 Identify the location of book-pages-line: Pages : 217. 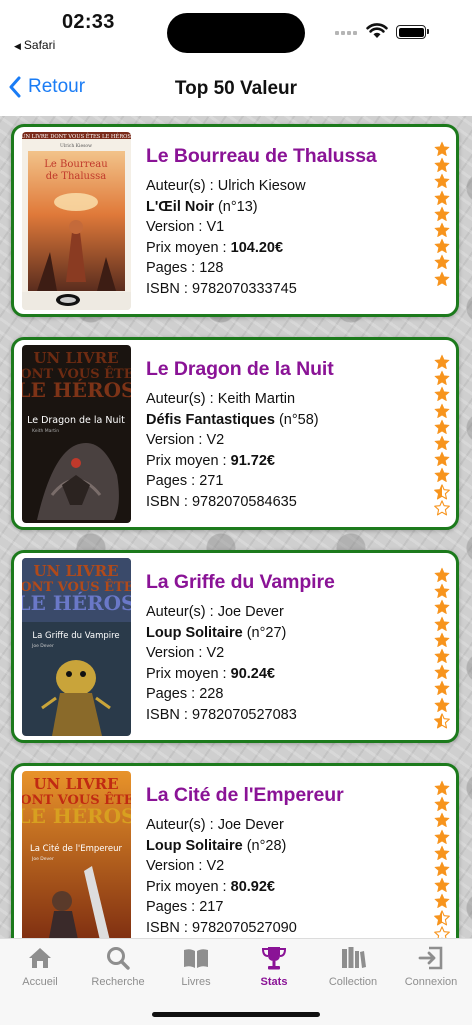
(185, 907).